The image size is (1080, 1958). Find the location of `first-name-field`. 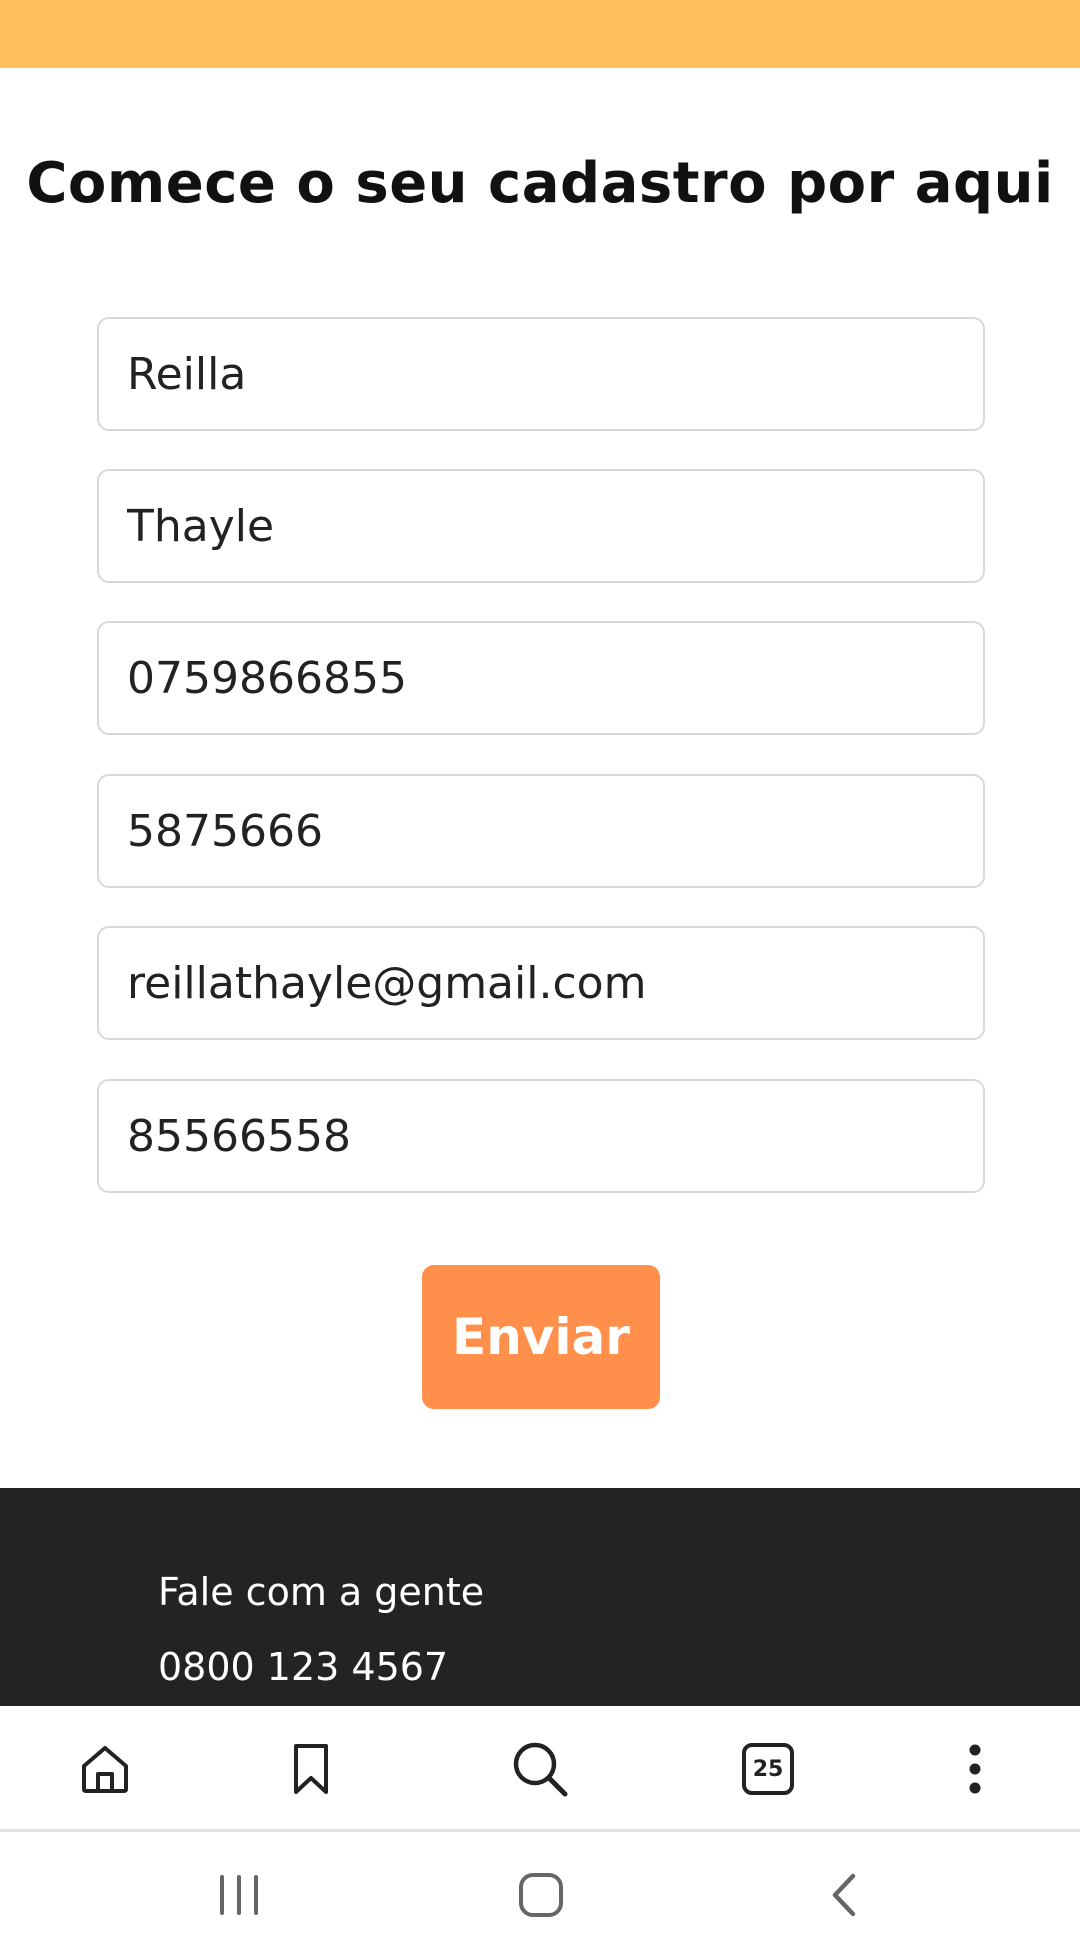

first-name-field is located at coordinates (541, 374).